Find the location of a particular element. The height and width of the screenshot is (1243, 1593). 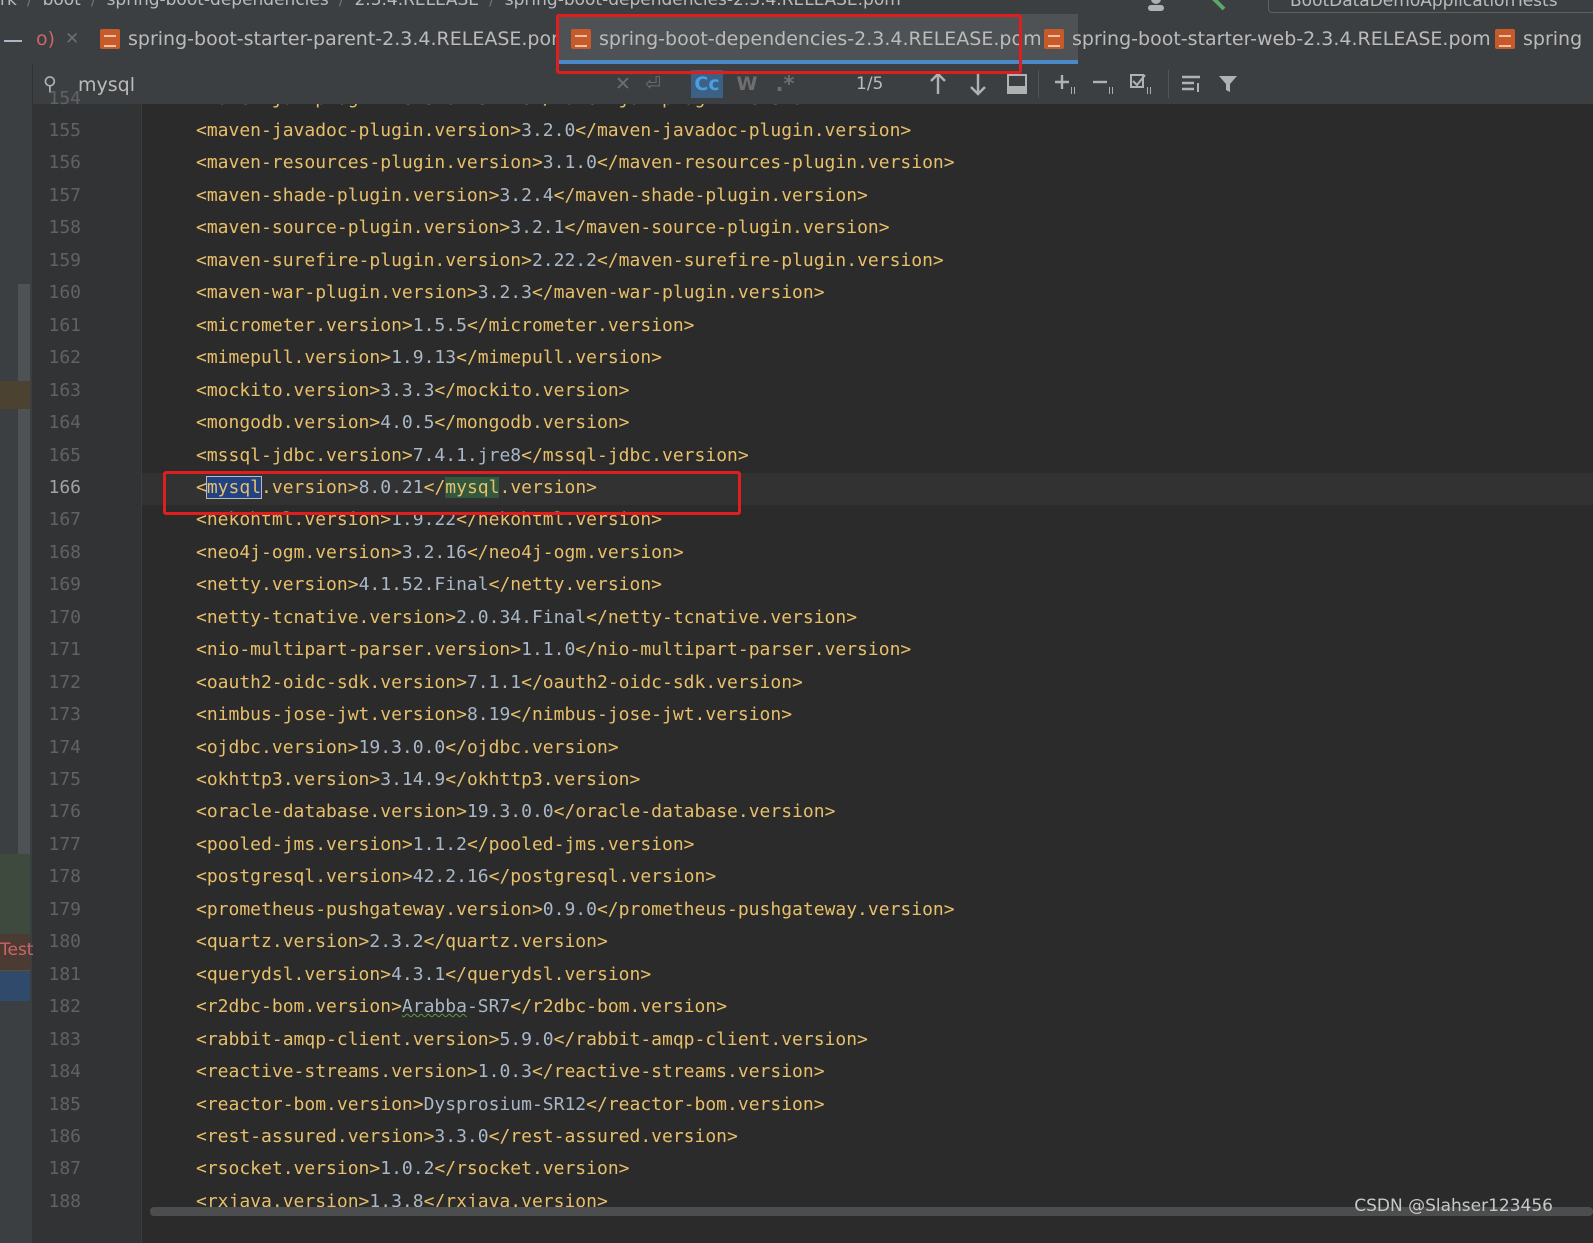

match-case-toggle: Cc is located at coordinates (707, 84).